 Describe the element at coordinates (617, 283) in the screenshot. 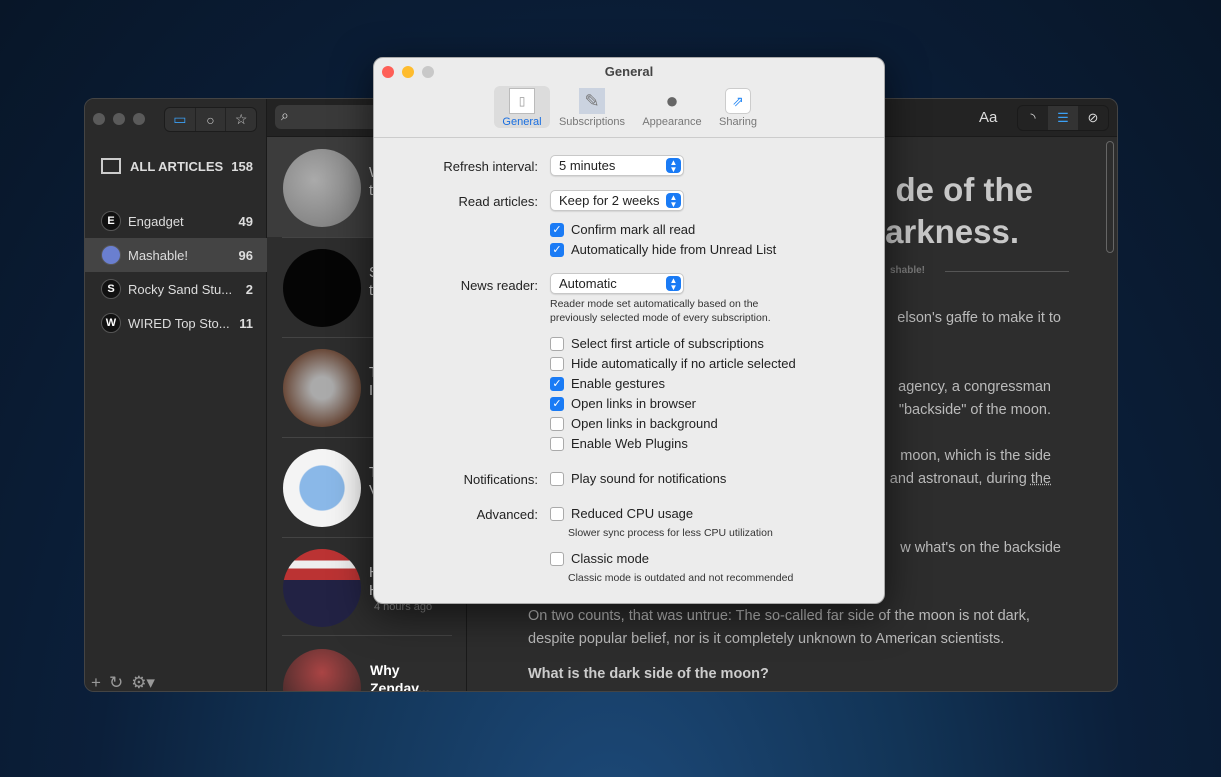

I see `news-reader-select: Automatic ▲ ▼` at that location.